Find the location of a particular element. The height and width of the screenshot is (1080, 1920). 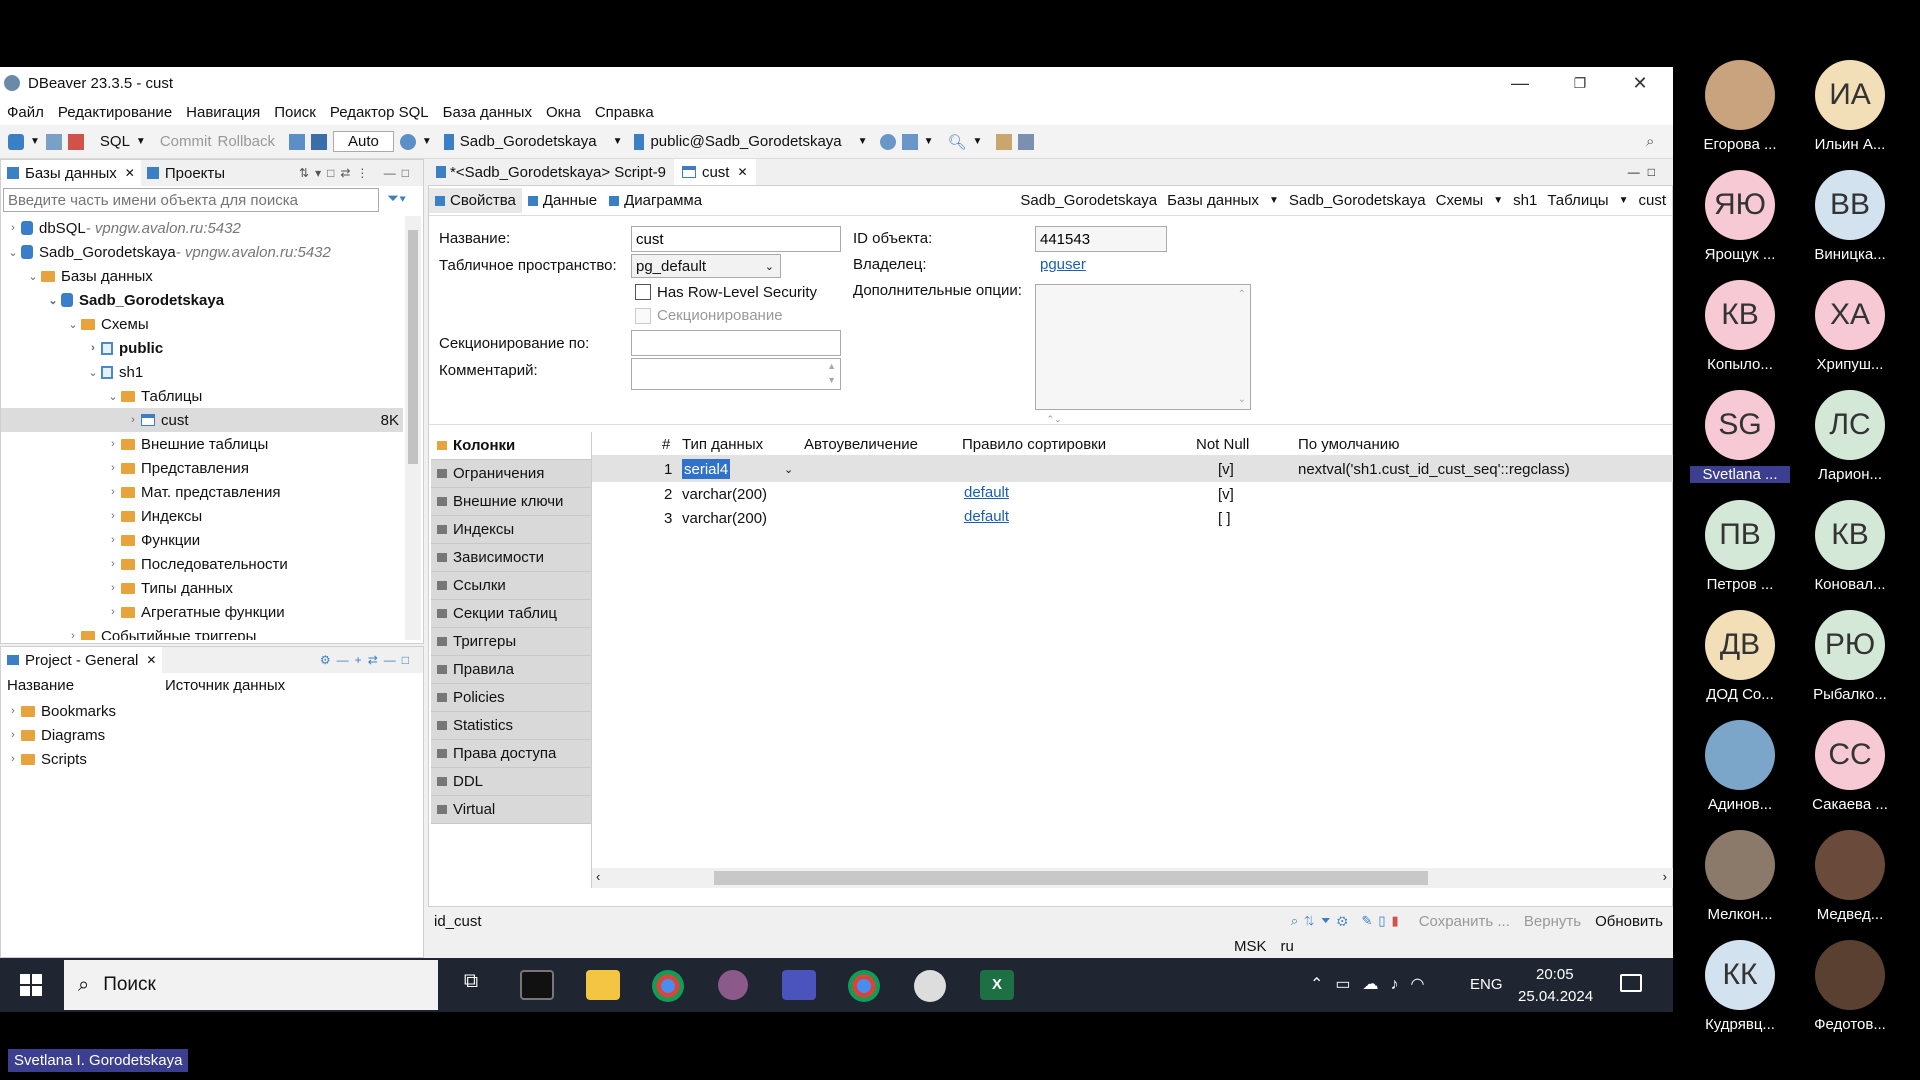

section-statistics: Statistics is located at coordinates (511, 726).